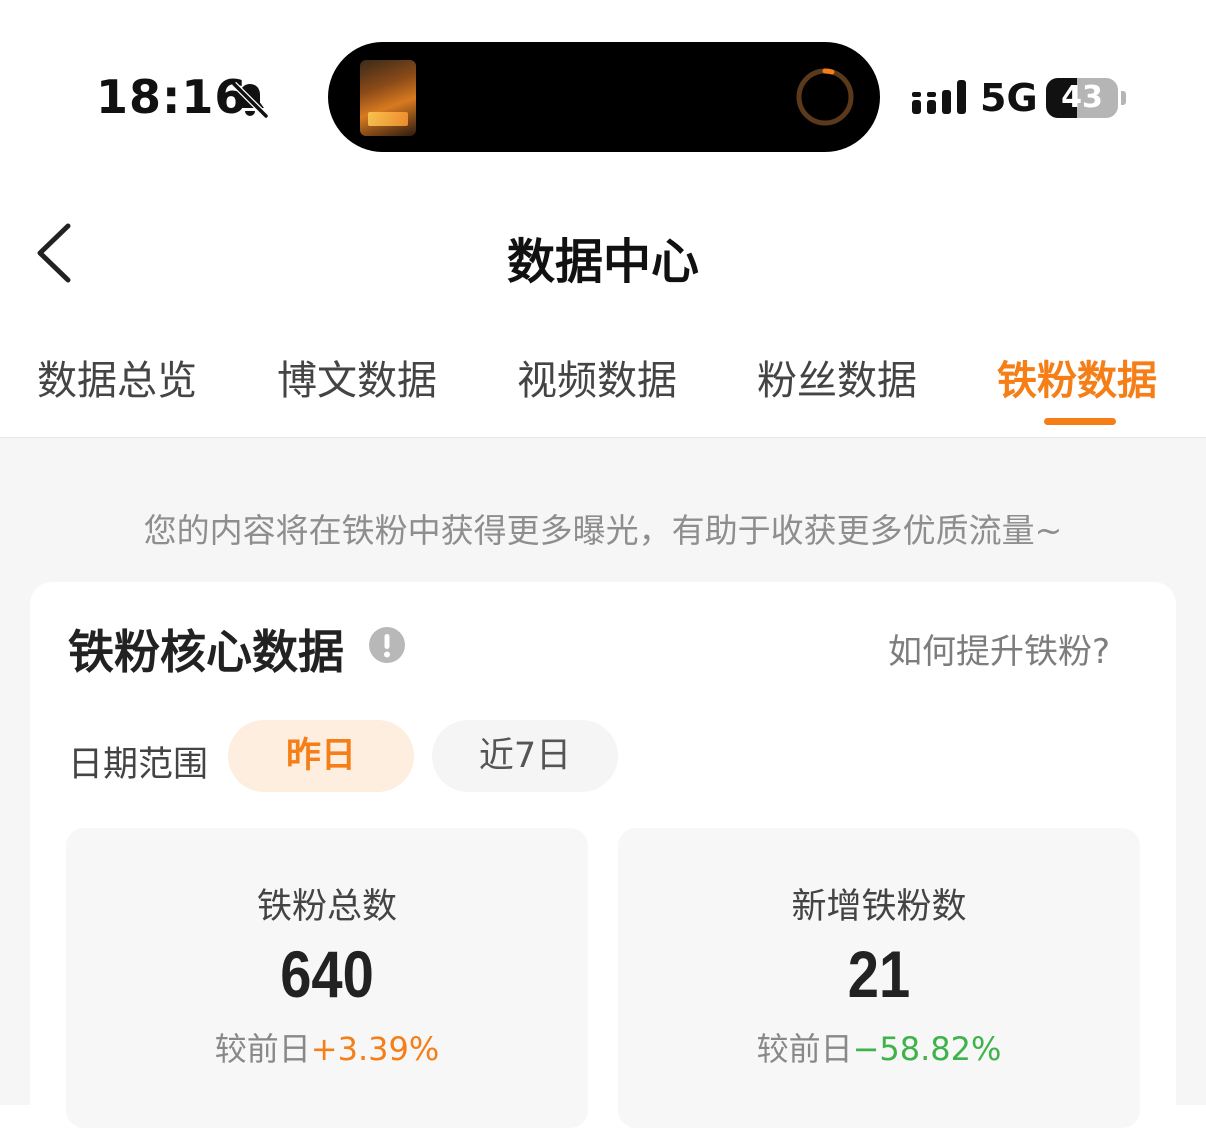 This screenshot has width=1206, height=1142. I want to click on card-title: 铁粉核心数据, so click(206, 652).